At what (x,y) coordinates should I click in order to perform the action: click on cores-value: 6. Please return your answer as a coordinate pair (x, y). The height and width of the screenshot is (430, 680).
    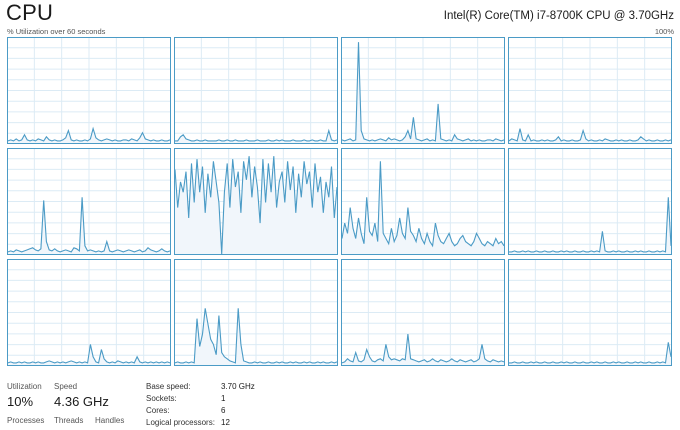
    Looking at the image, I should click on (223, 410).